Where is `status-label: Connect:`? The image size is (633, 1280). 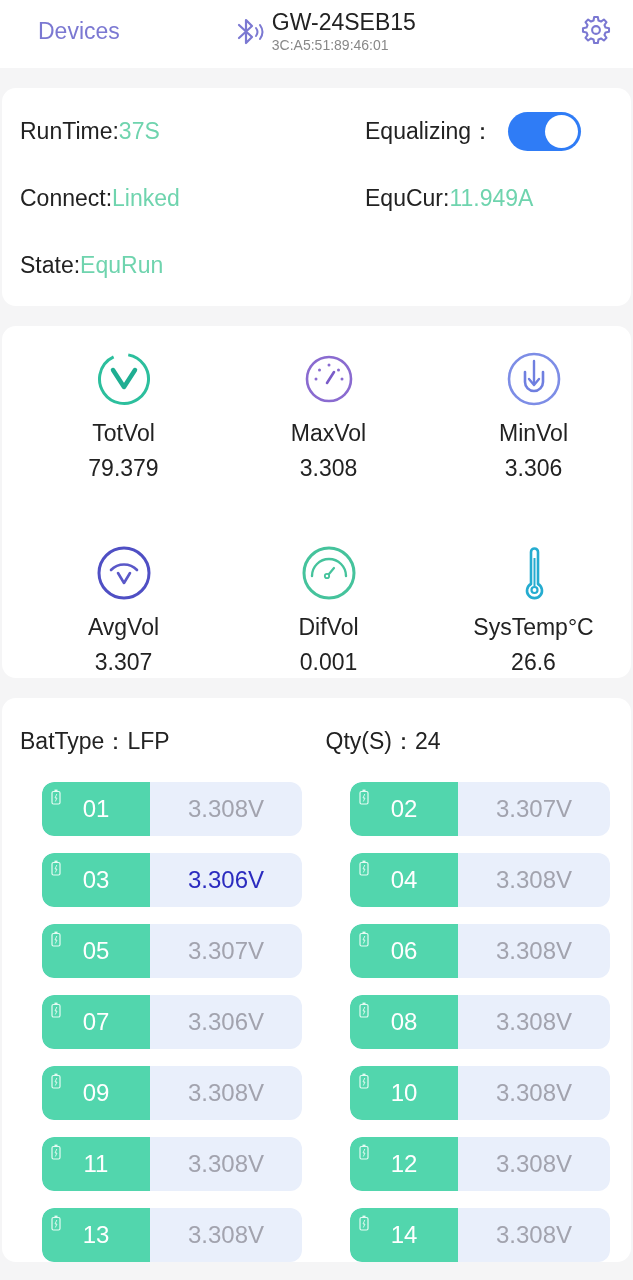 status-label: Connect: is located at coordinates (66, 198).